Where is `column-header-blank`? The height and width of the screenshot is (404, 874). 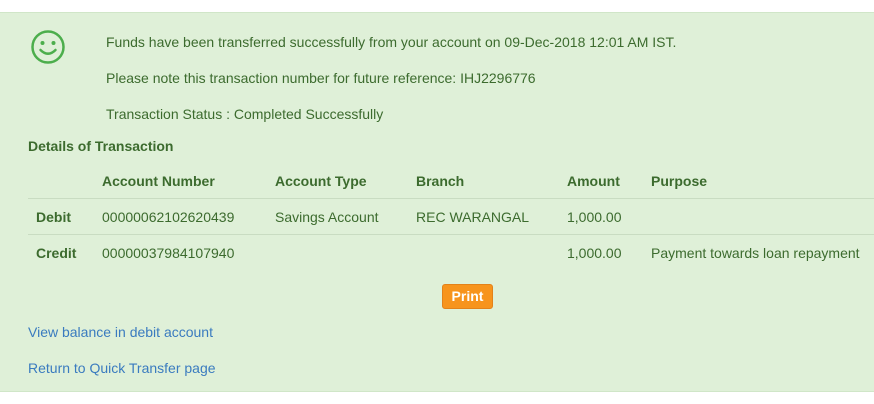 column-header-blank is located at coordinates (65, 181).